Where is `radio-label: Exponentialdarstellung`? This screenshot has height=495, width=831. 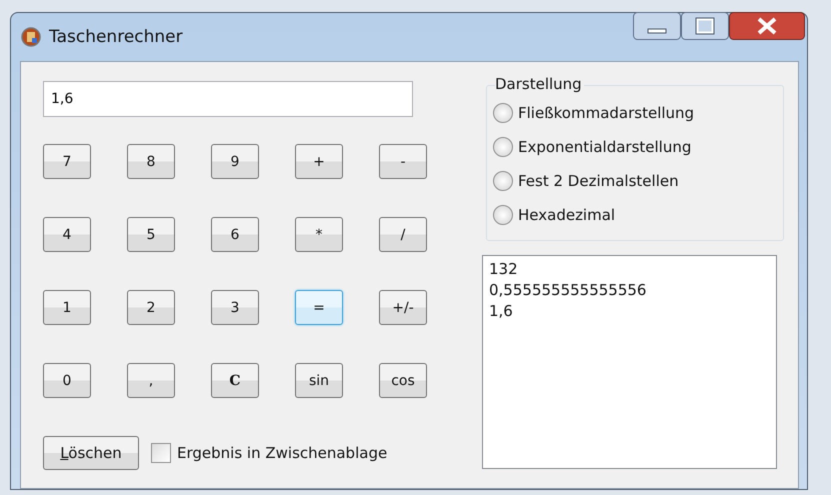
radio-label: Exponentialdarstellung is located at coordinates (605, 147).